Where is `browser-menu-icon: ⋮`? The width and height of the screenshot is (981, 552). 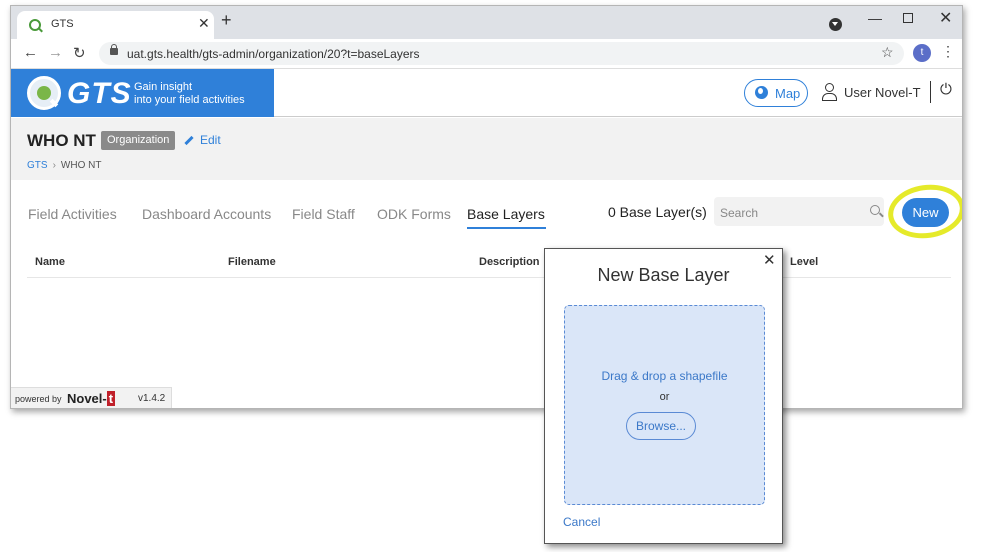
browser-menu-icon: ⋮ is located at coordinates (948, 51).